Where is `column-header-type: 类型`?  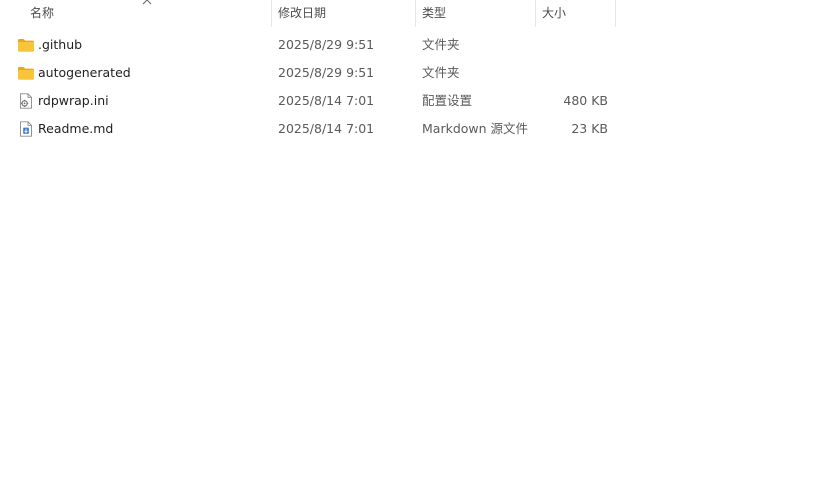 column-header-type: 类型 is located at coordinates (475, 13).